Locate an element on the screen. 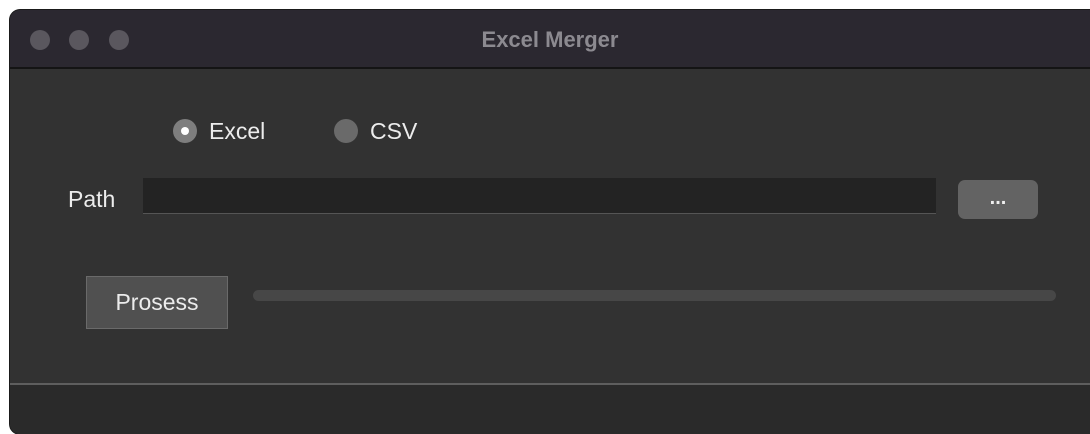 This screenshot has height=434, width=1090. status-bar is located at coordinates (550, 408).